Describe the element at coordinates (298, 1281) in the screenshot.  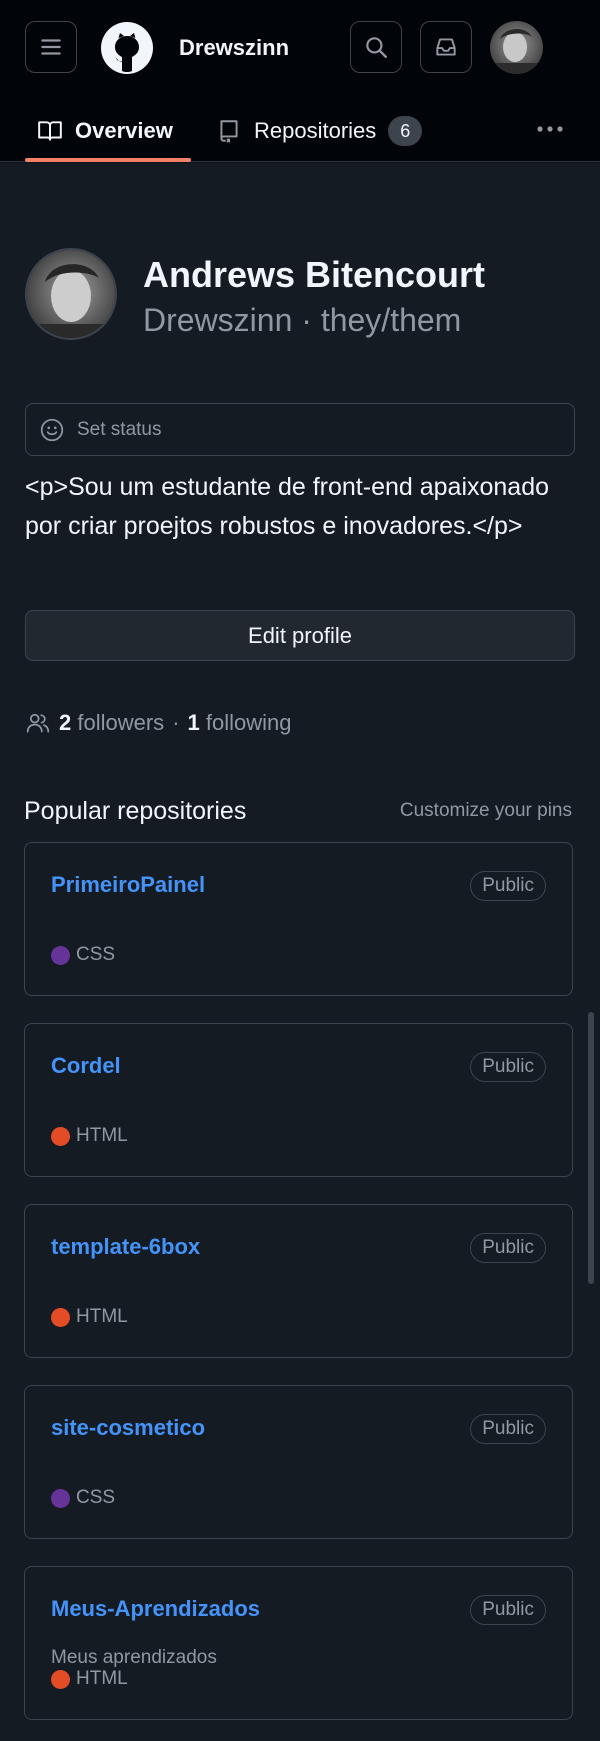
I see `repo-card: template-6box Public HTML` at that location.